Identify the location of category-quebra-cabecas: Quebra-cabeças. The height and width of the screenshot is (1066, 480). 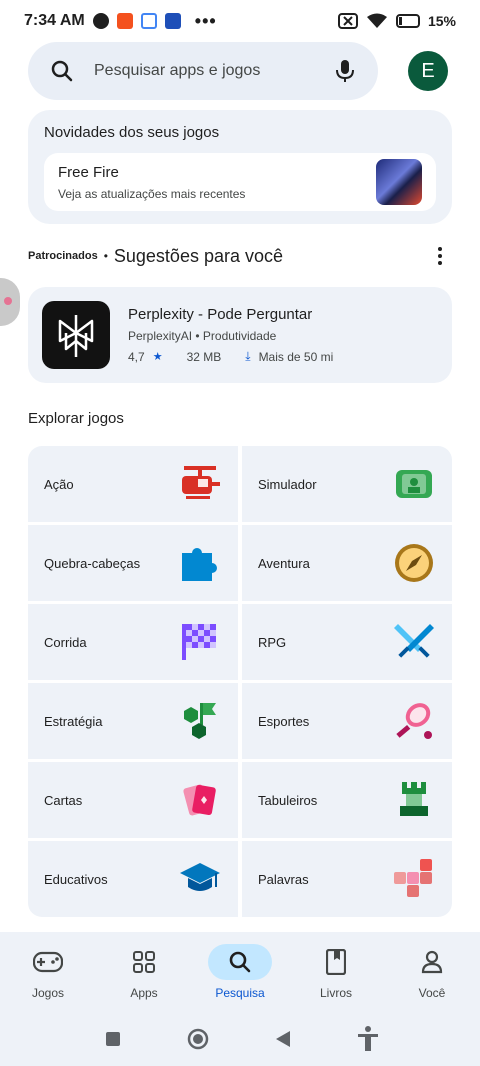
(133, 563).